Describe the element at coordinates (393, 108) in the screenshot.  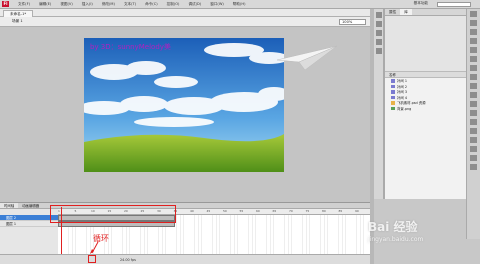
I see `bitmap-icon` at that location.